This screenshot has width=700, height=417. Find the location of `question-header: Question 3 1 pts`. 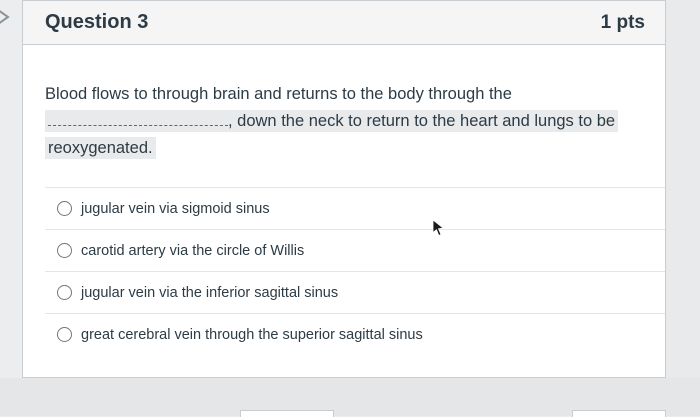

question-header: Question 3 1 pts is located at coordinates (344, 23).